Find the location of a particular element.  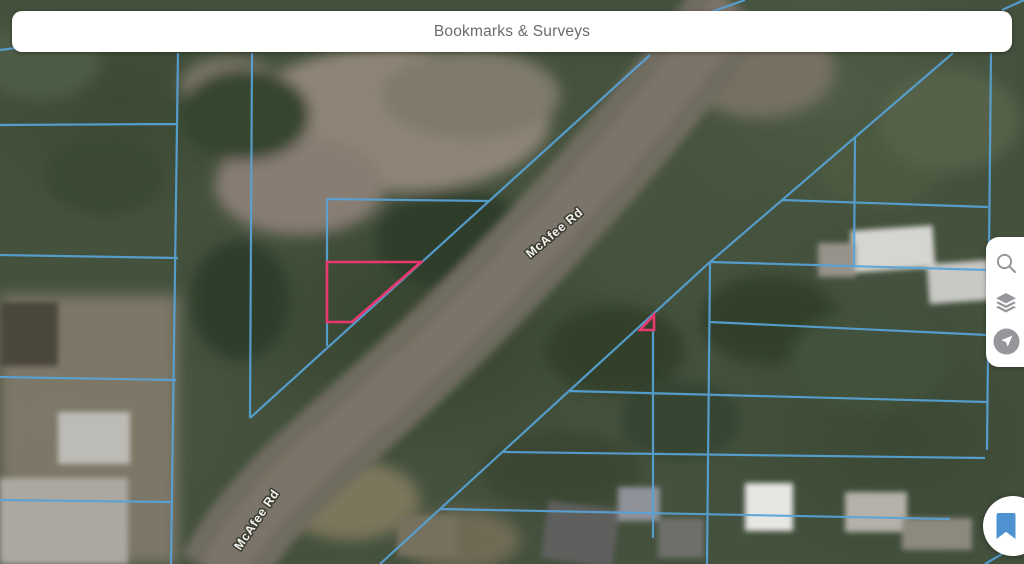

bookmarks-surveys-bar: Bookmarks & Surveys is located at coordinates (512, 31).